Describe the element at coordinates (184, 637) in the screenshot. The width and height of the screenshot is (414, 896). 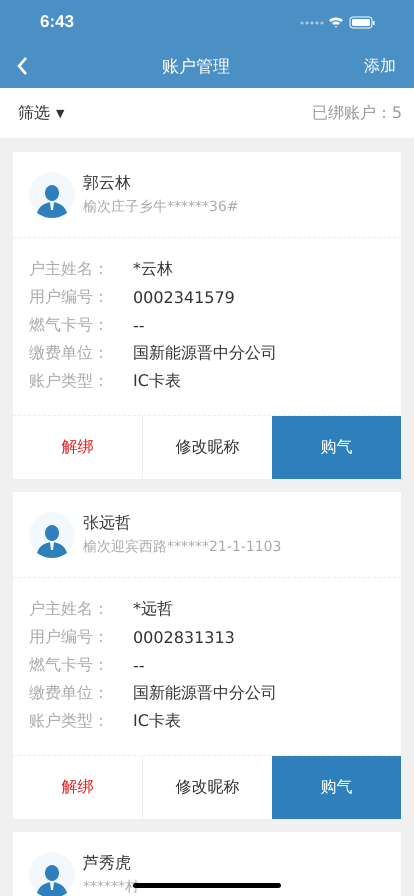
I see `field-value: 0002831313` at that location.